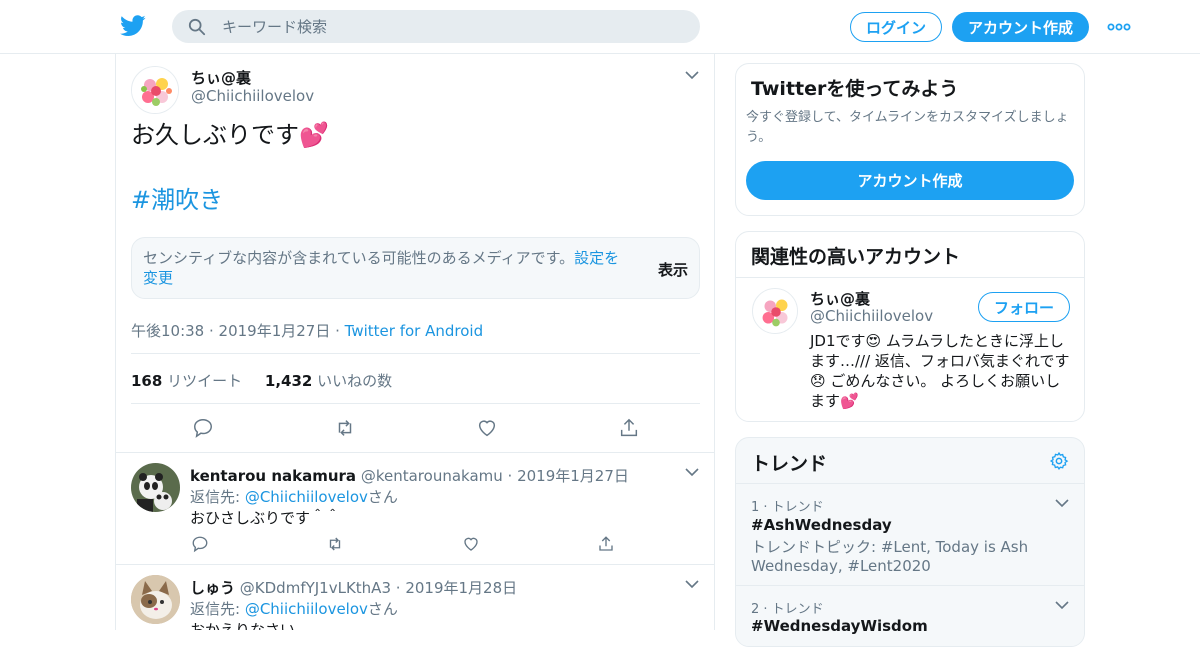  I want to click on reply-date: · 2019年1月28日, so click(456, 588).